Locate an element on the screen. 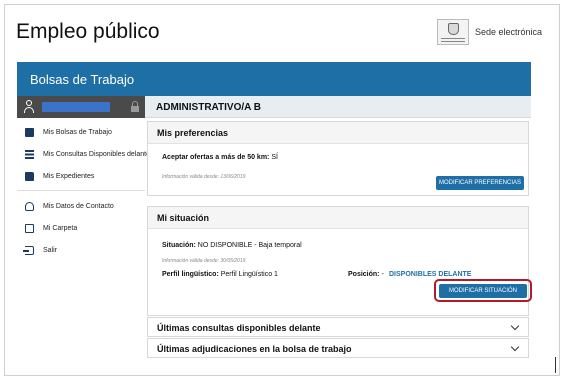 This screenshot has height=380, width=567. user-bar is located at coordinates (81, 107).